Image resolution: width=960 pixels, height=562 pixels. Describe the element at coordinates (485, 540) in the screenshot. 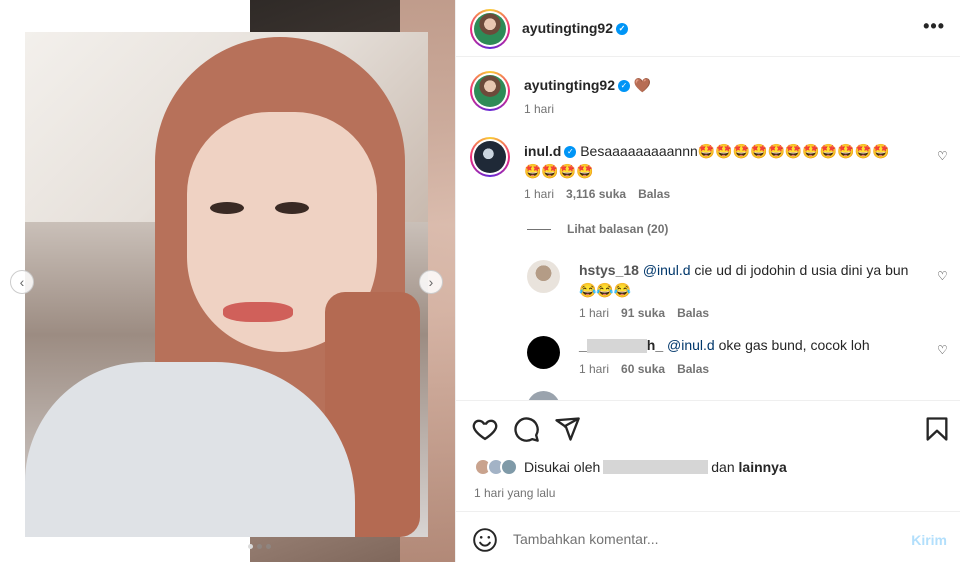

I see `emoji-icon` at that location.